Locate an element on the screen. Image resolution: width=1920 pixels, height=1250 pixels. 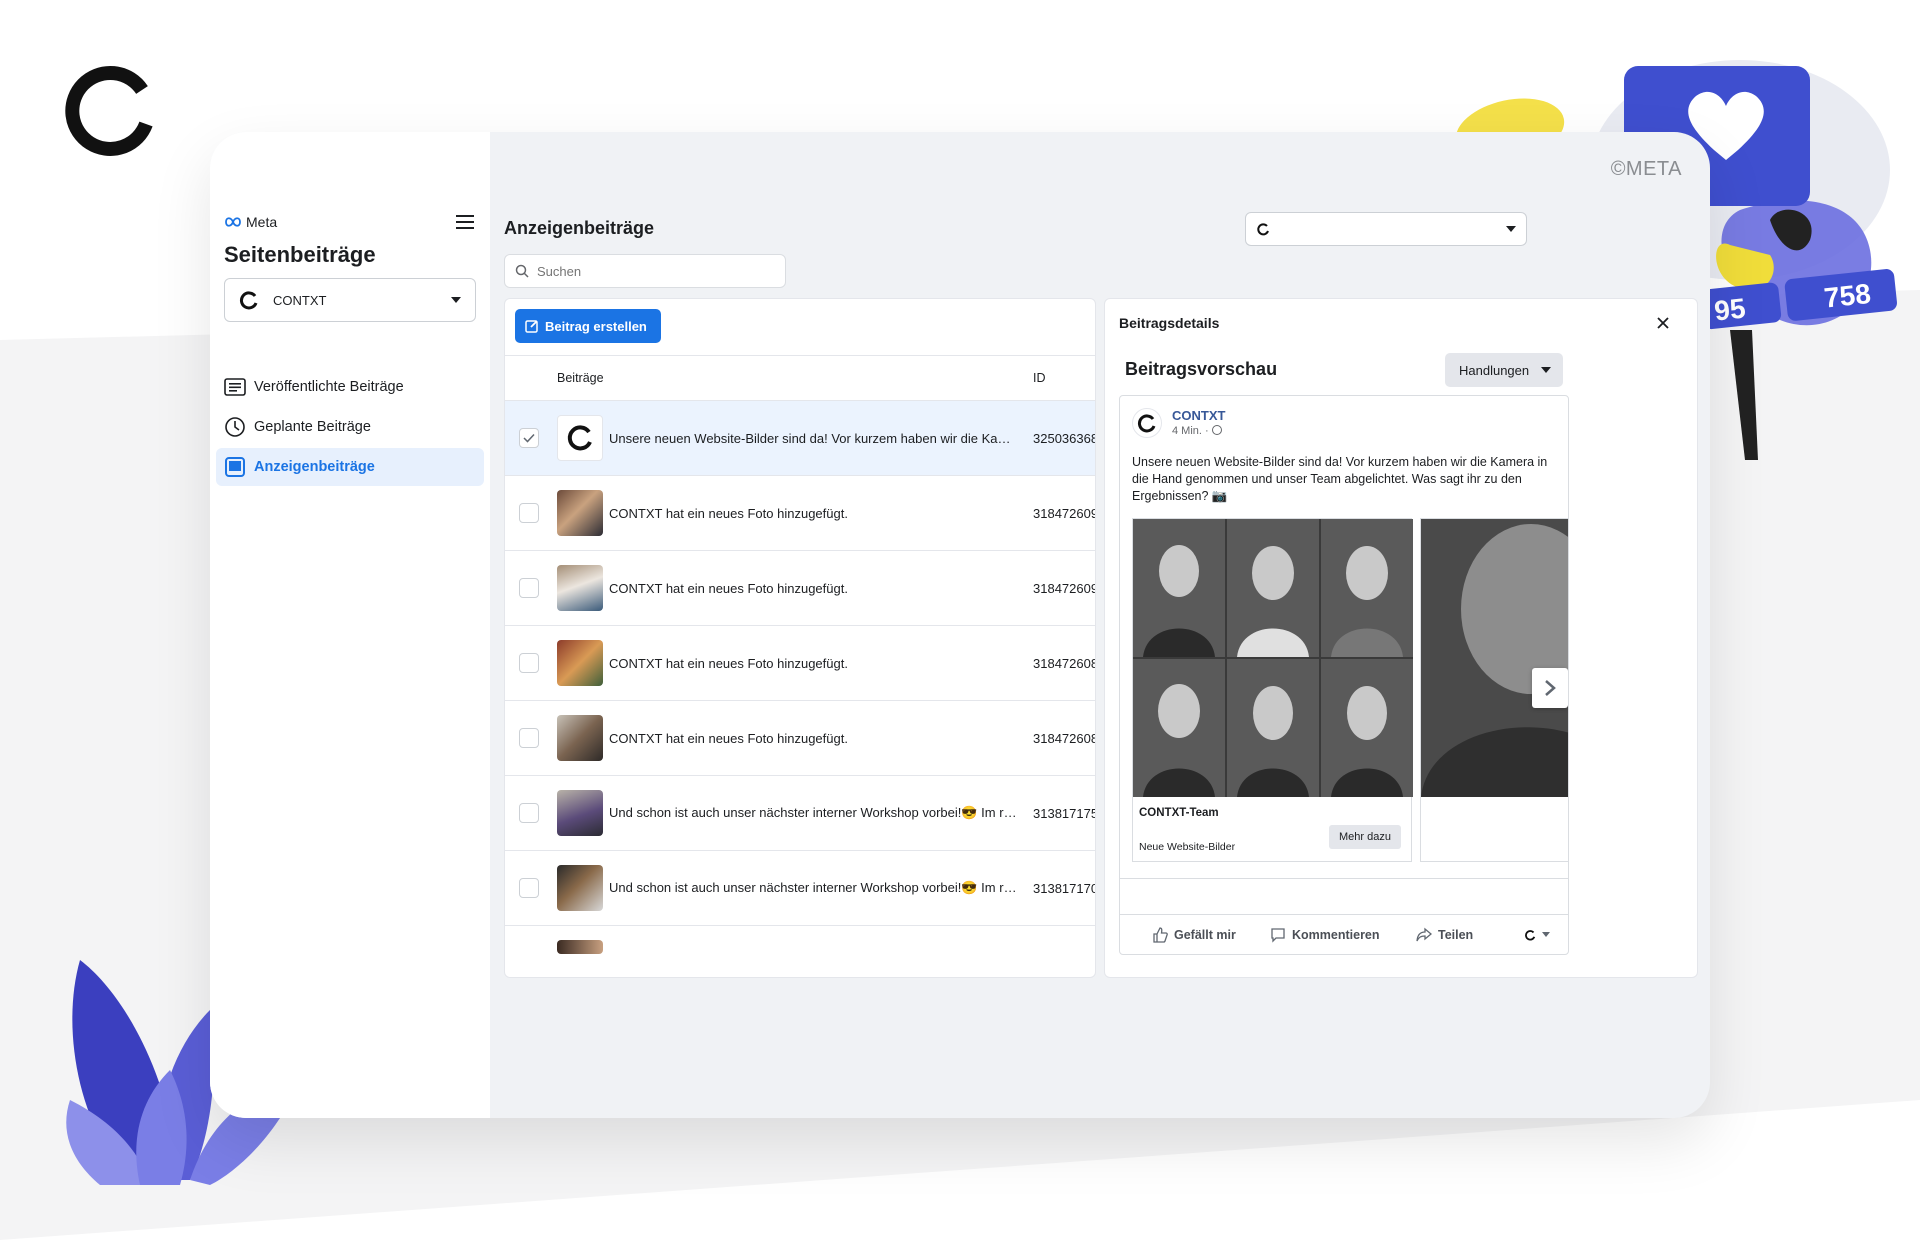
list-icon is located at coordinates (235, 387).